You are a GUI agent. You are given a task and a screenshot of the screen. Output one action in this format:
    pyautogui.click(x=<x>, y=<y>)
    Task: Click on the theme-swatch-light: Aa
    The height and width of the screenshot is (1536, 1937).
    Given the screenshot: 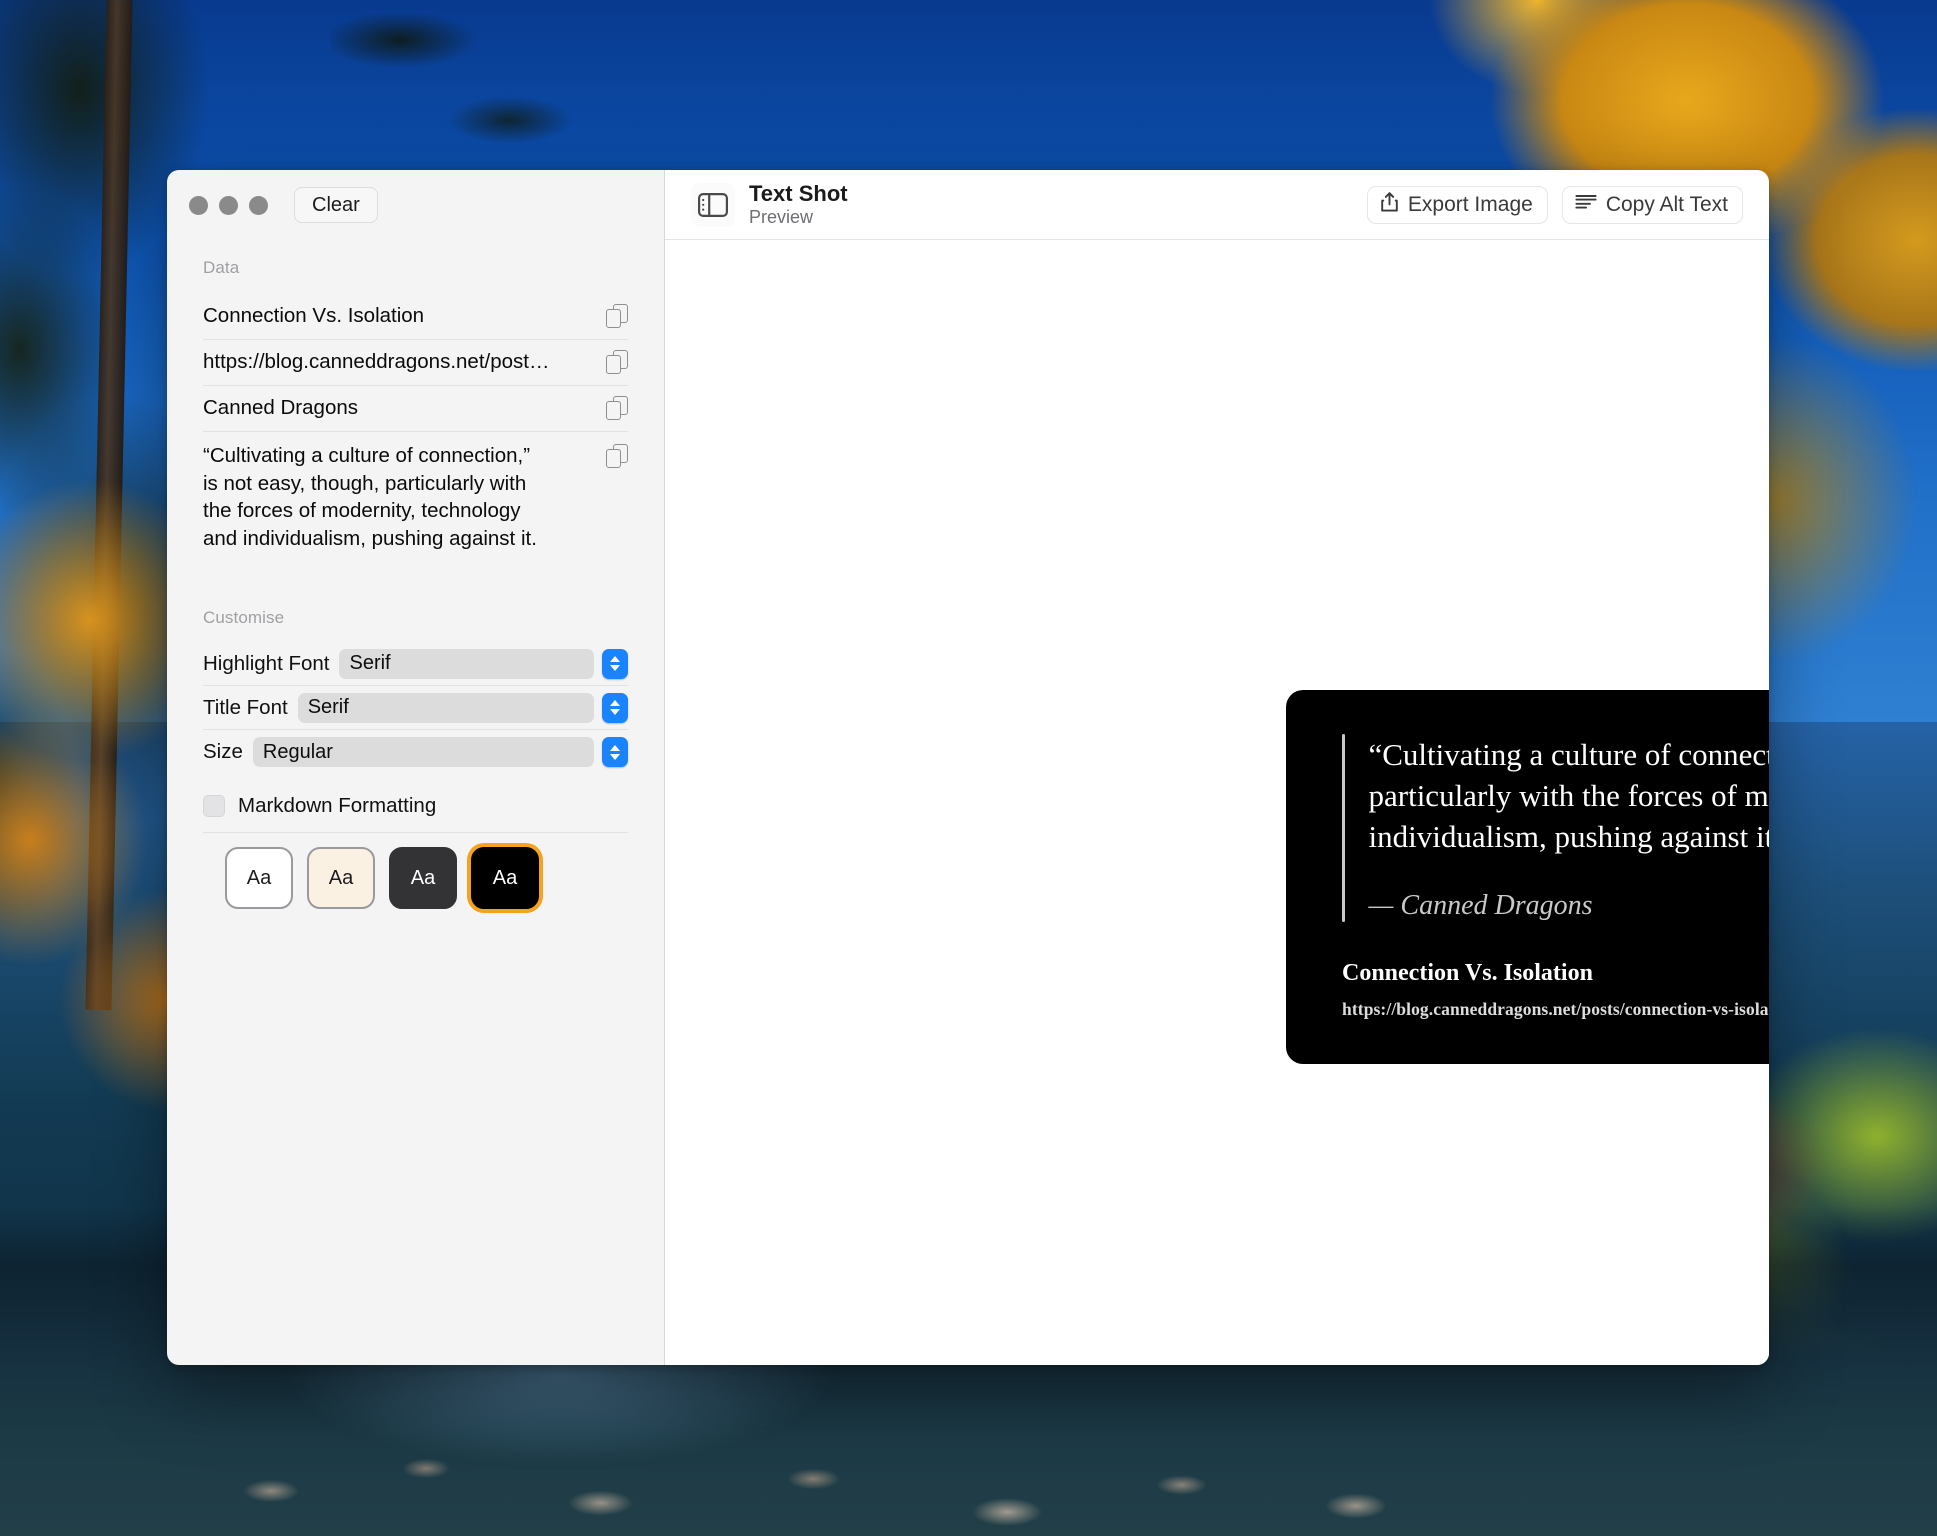 What is the action you would take?
    pyautogui.click(x=259, y=878)
    